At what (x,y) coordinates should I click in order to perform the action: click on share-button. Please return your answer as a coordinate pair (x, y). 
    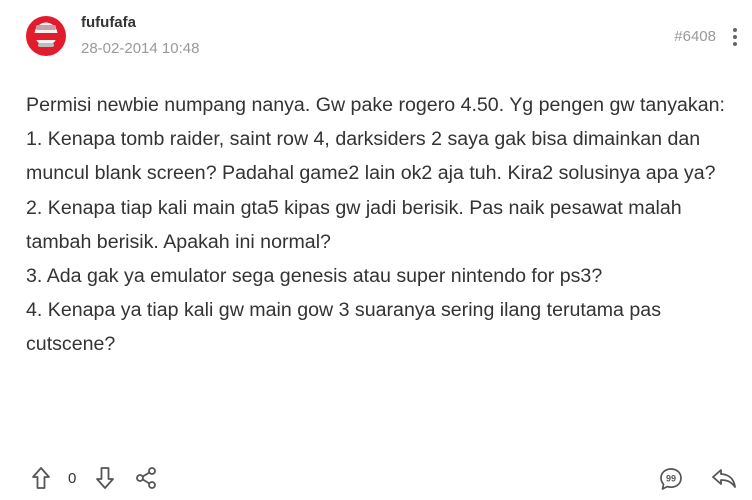
    Looking at the image, I should click on (146, 478).